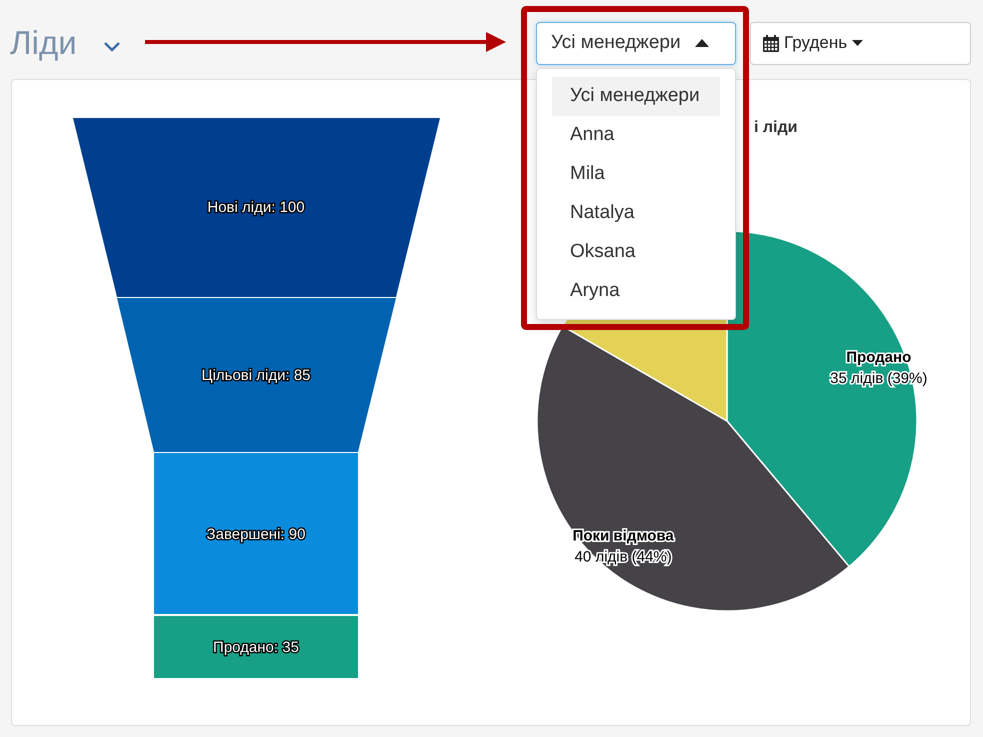 This screenshot has width=983, height=737. What do you see at coordinates (636, 43) in the screenshot?
I see `manager-dropdown: Усі менеджери` at bounding box center [636, 43].